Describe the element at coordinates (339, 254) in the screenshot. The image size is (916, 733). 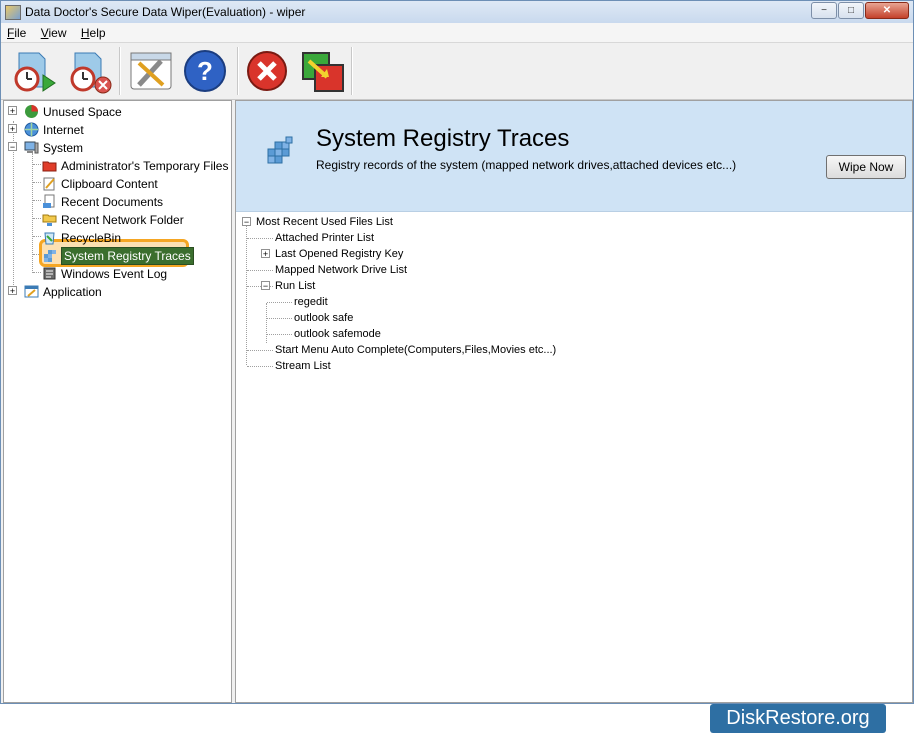
I see `tree-item-last-opened-registry-key: Last Opened Registry Key` at that location.